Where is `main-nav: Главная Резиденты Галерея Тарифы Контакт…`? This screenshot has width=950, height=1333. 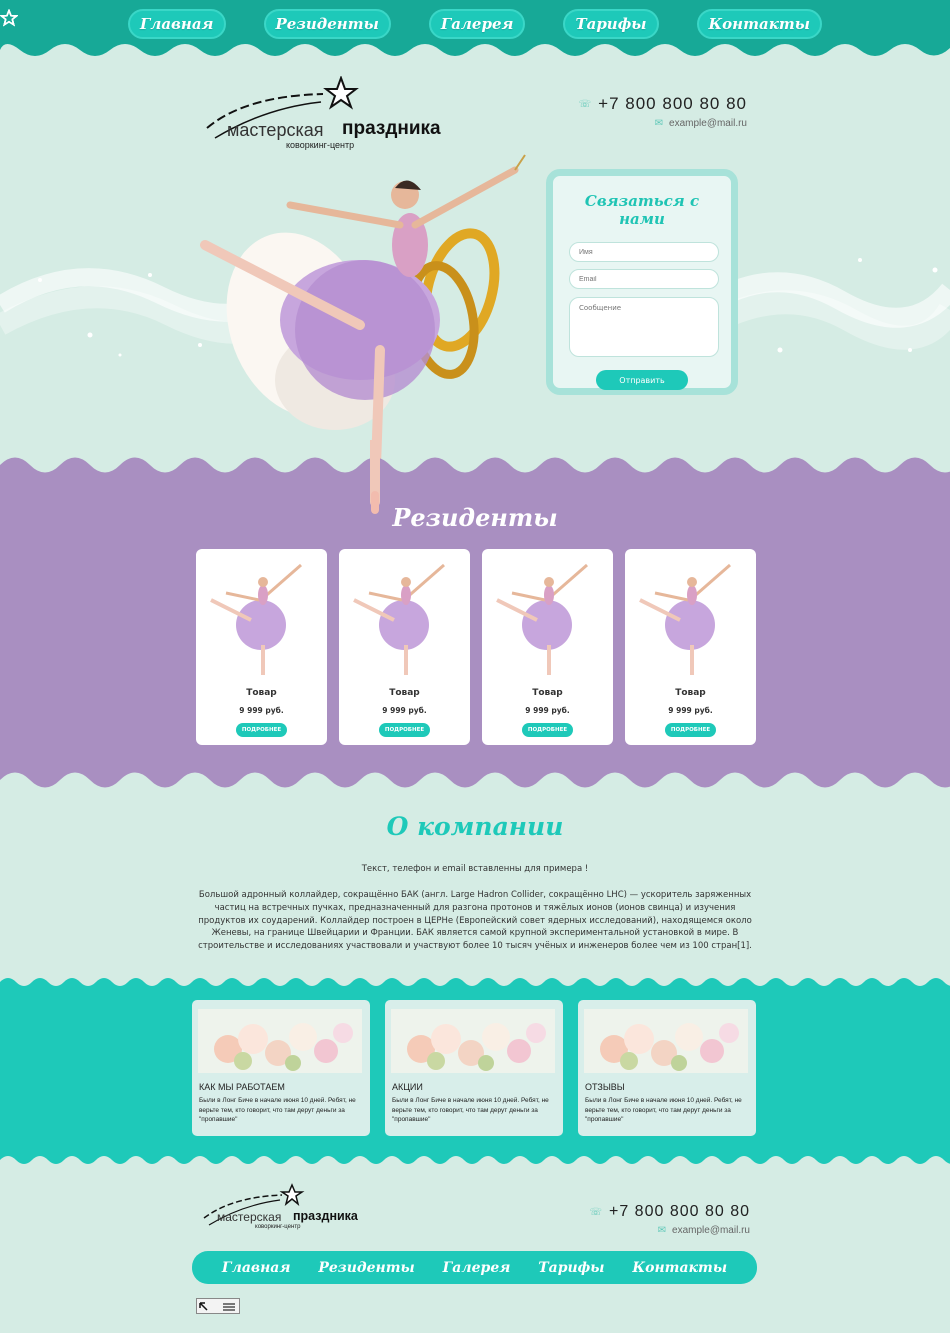
main-nav: Главная Резиденты Галерея Тарифы Контакт… is located at coordinates (475, 24).